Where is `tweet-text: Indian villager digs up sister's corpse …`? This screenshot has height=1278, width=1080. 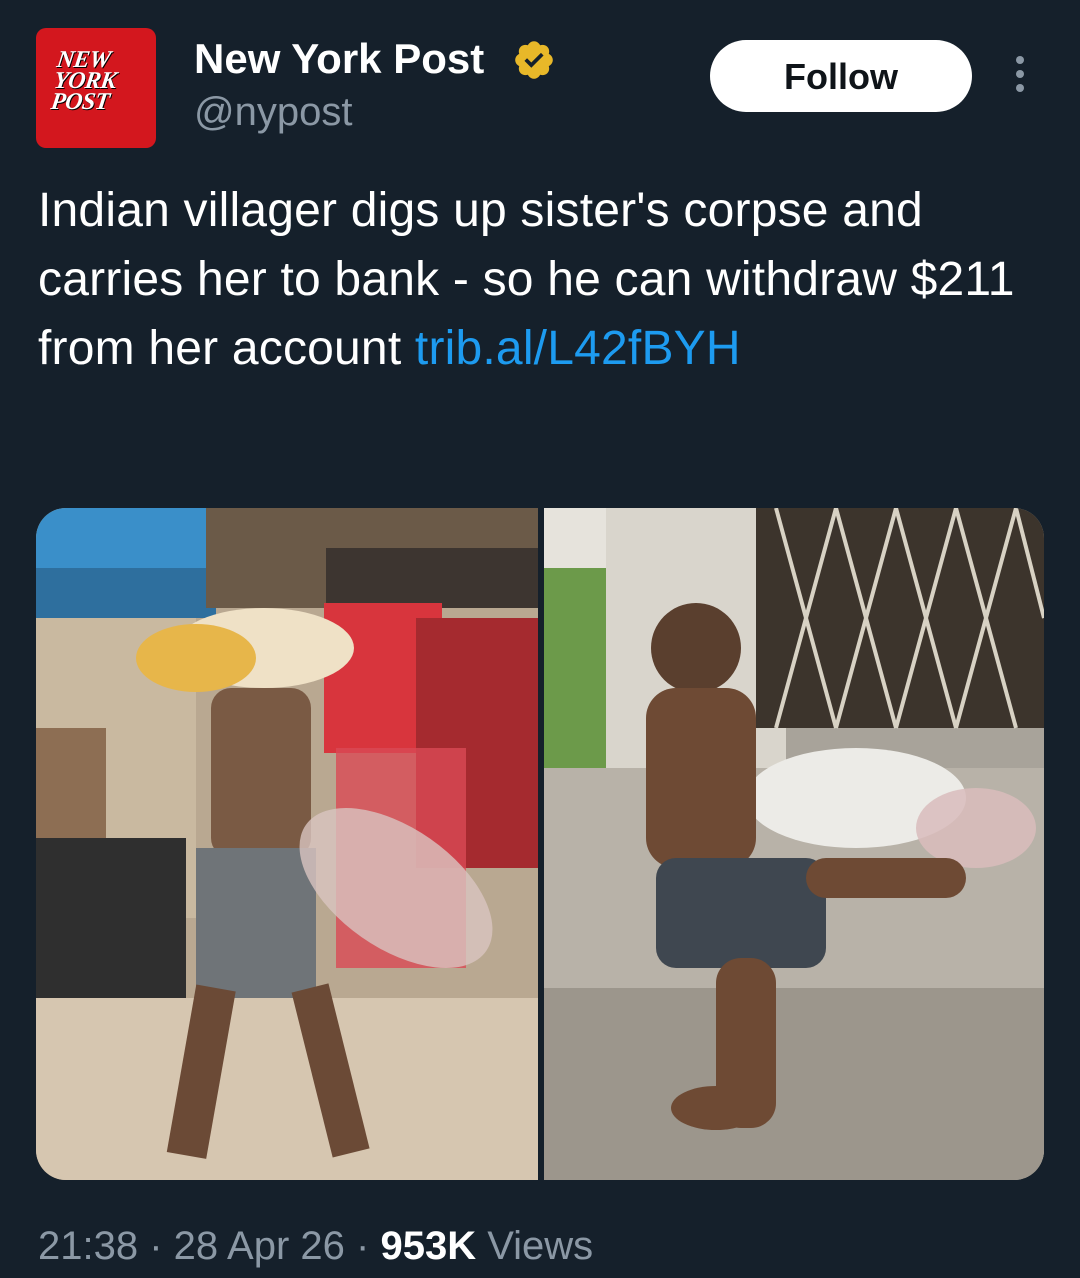
tweet-text: Indian villager digs up sister's corpse … is located at coordinates (538, 279).